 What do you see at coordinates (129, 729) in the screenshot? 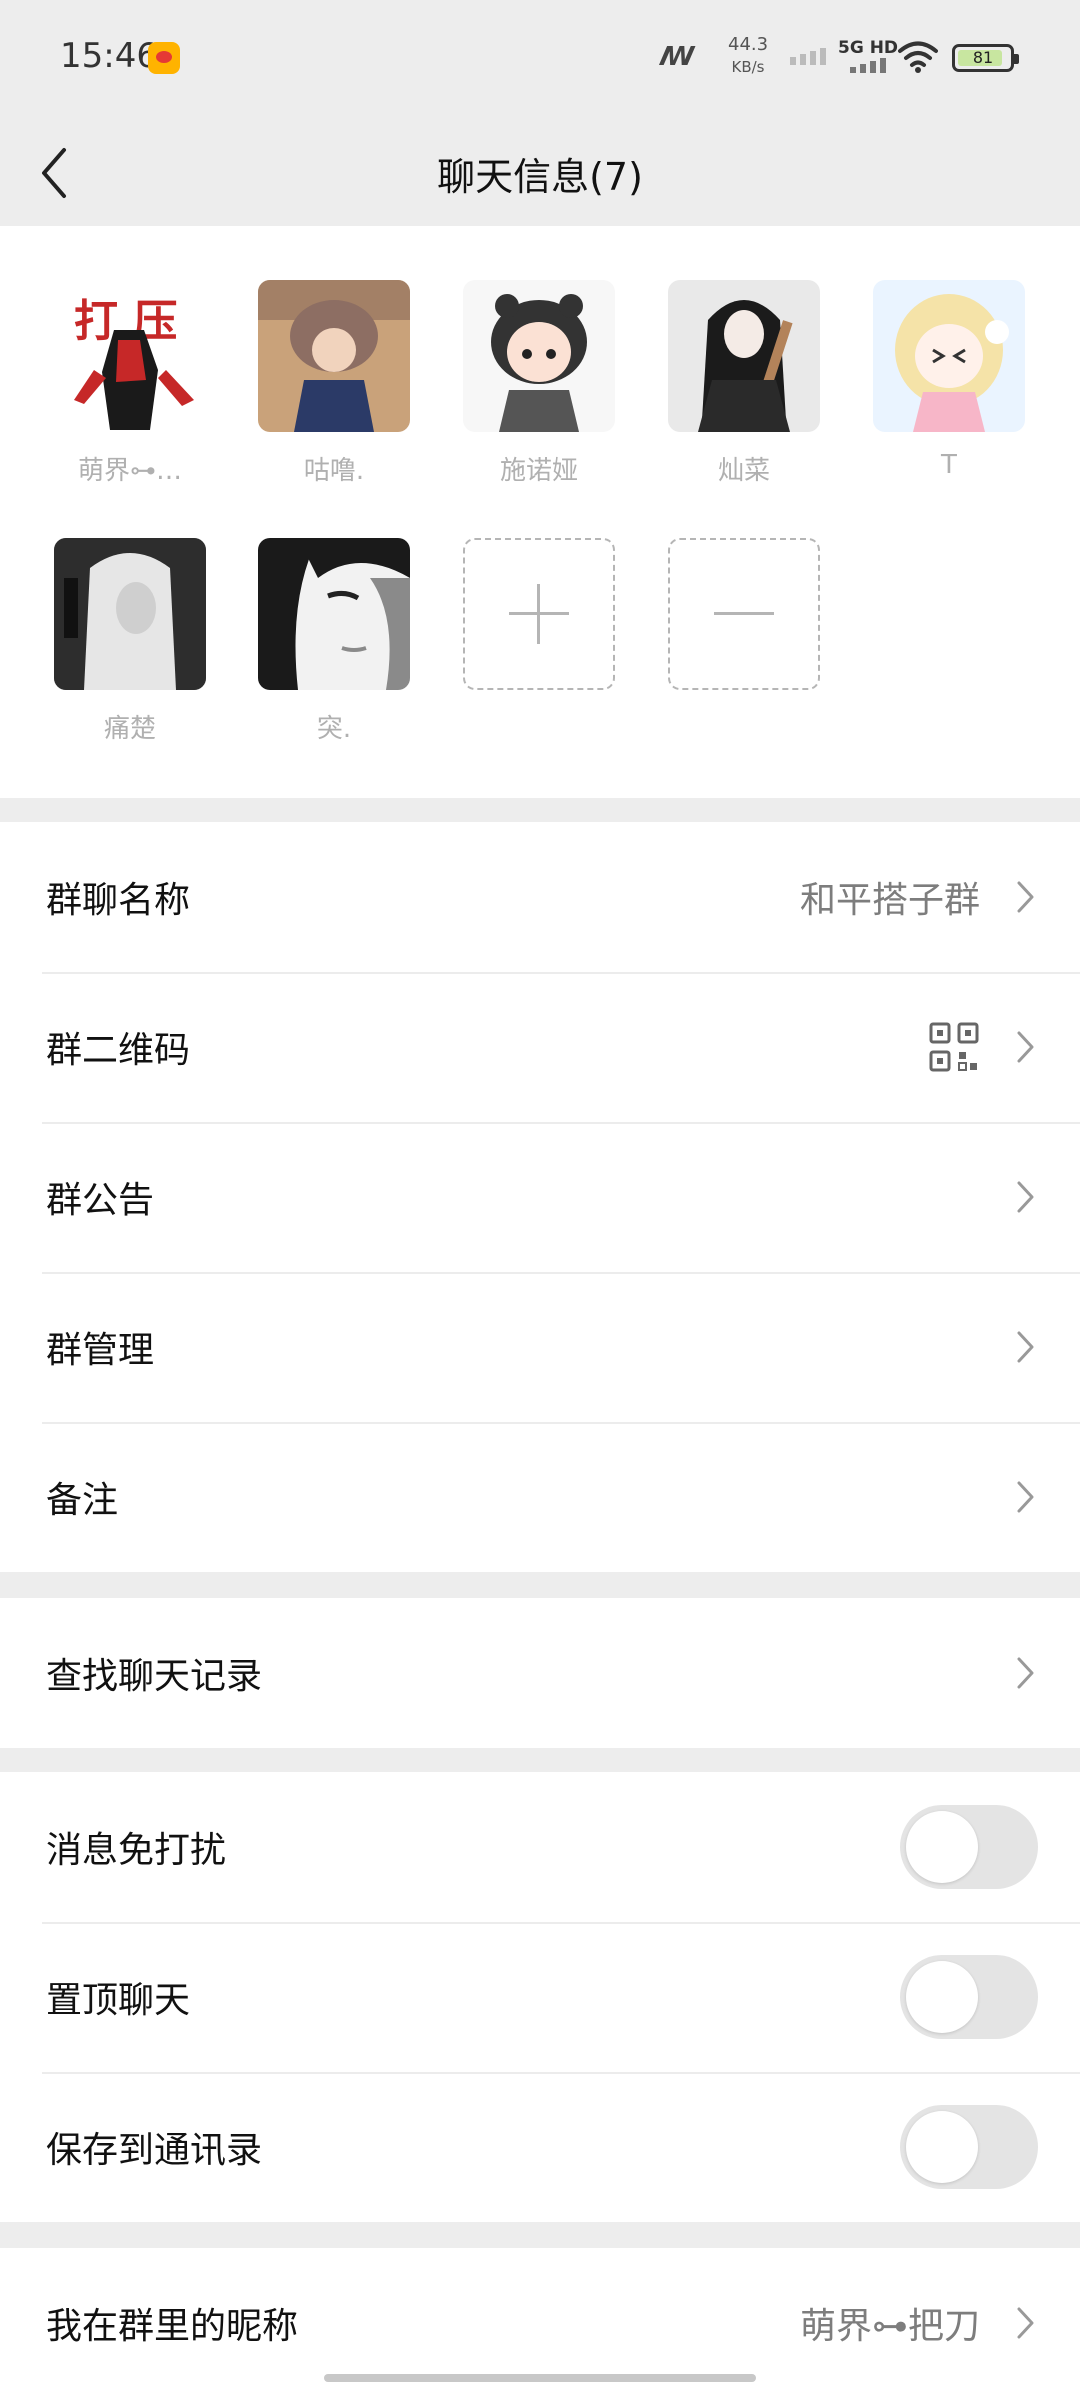
I see `member-name: 痛楚` at bounding box center [129, 729].